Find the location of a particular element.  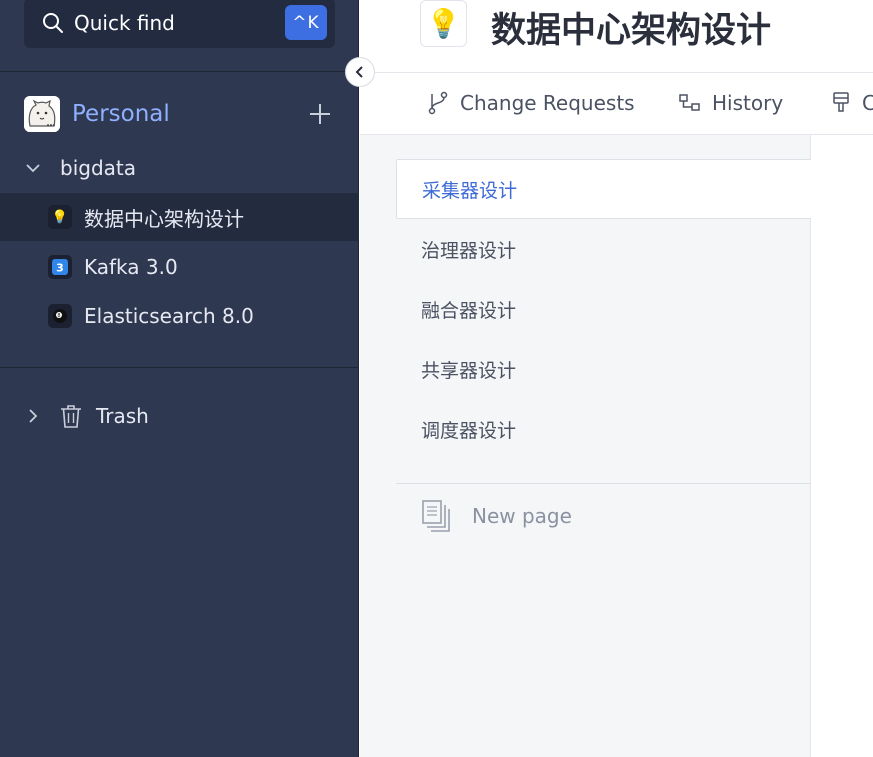

toc-item: 治理器设计 is located at coordinates (603, 249).